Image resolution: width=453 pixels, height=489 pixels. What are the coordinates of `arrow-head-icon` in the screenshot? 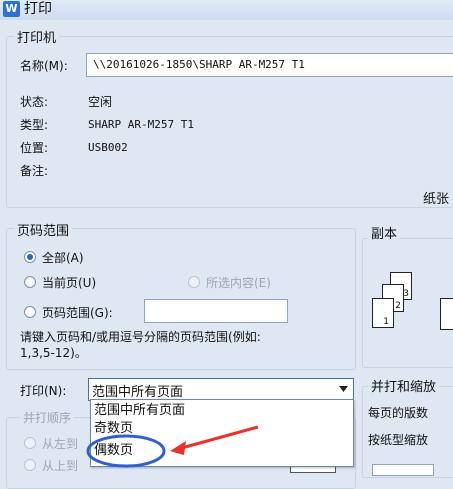 It's located at (178, 448).